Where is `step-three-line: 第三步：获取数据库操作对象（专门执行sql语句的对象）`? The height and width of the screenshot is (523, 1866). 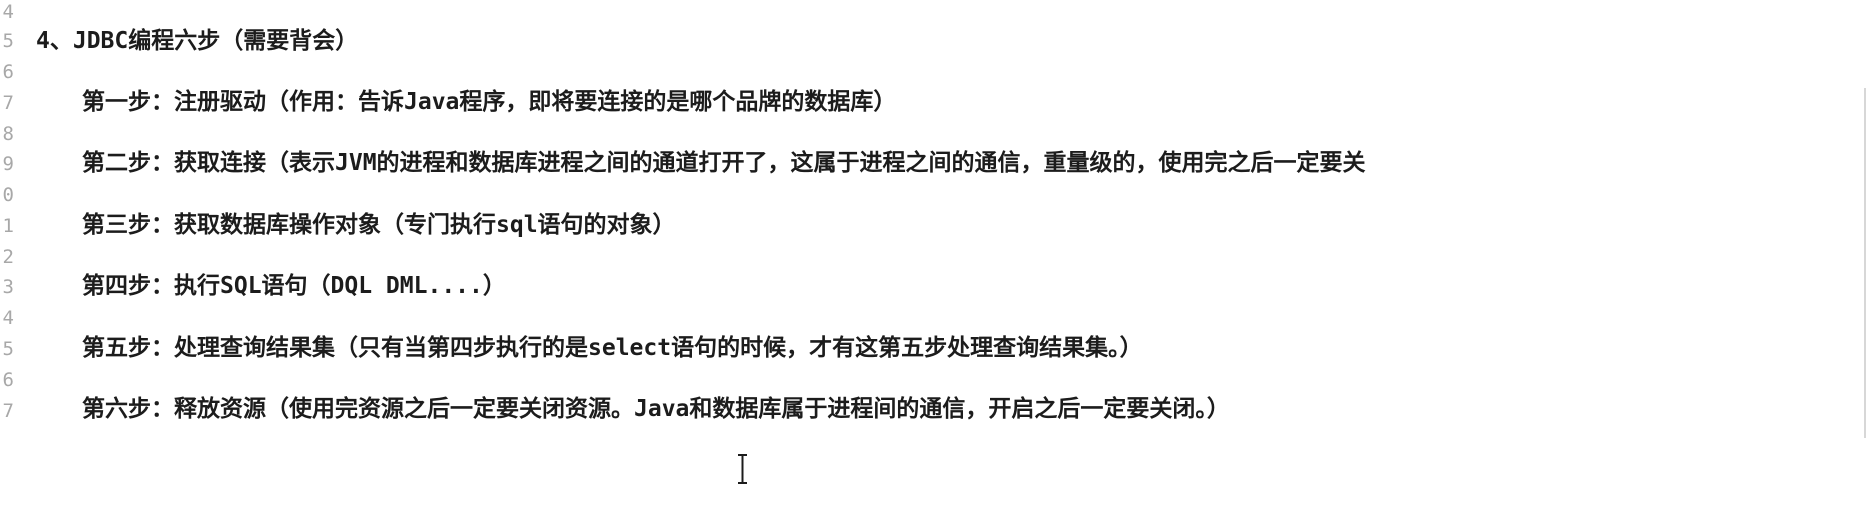
step-three-line: 第三步：获取数据库操作对象（专门执行sql语句的对象） is located at coordinates (379, 225).